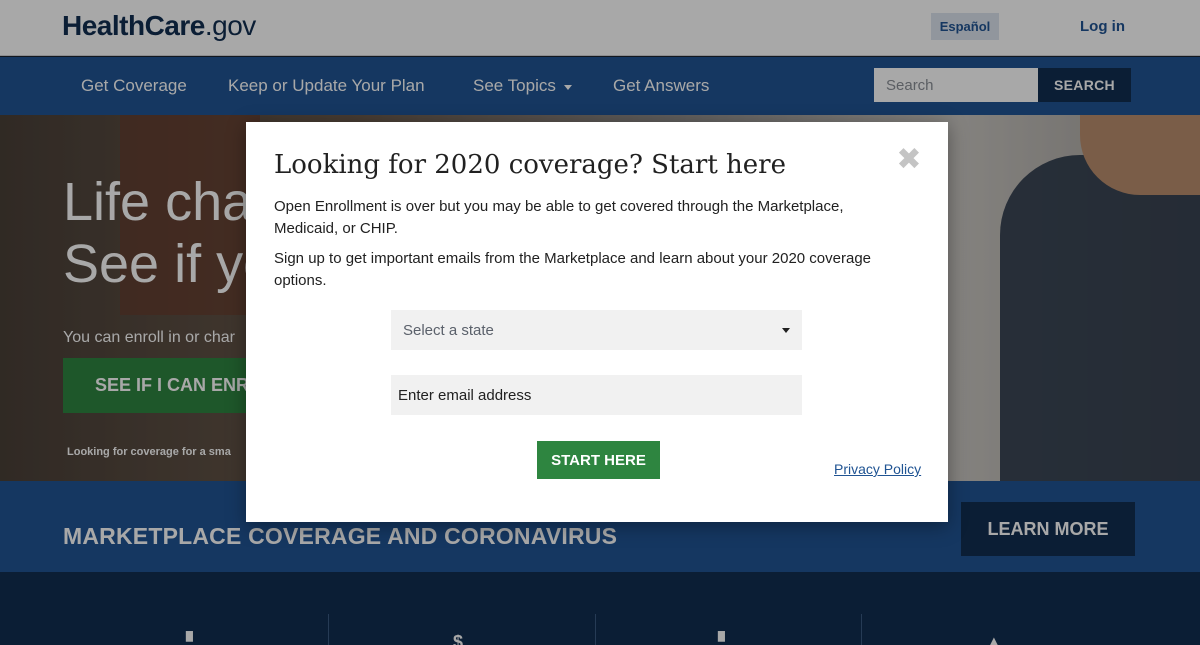 The height and width of the screenshot is (645, 1200). Describe the element at coordinates (909, 160) in the screenshot. I see `close-icon: ✖` at that location.